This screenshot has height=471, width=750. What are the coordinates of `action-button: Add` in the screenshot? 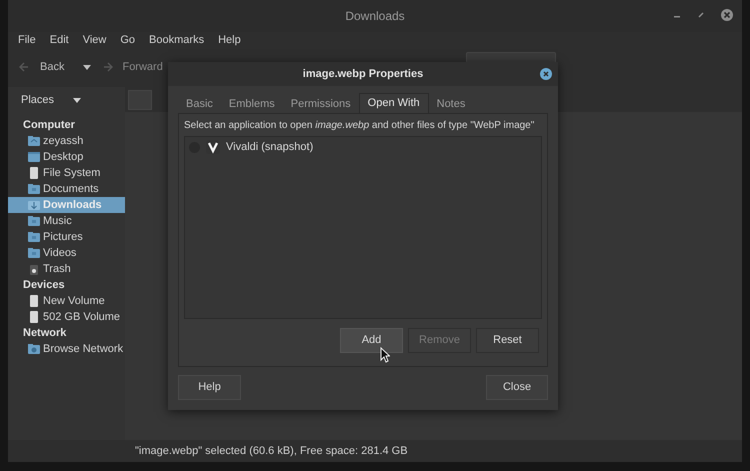 It's located at (371, 340).